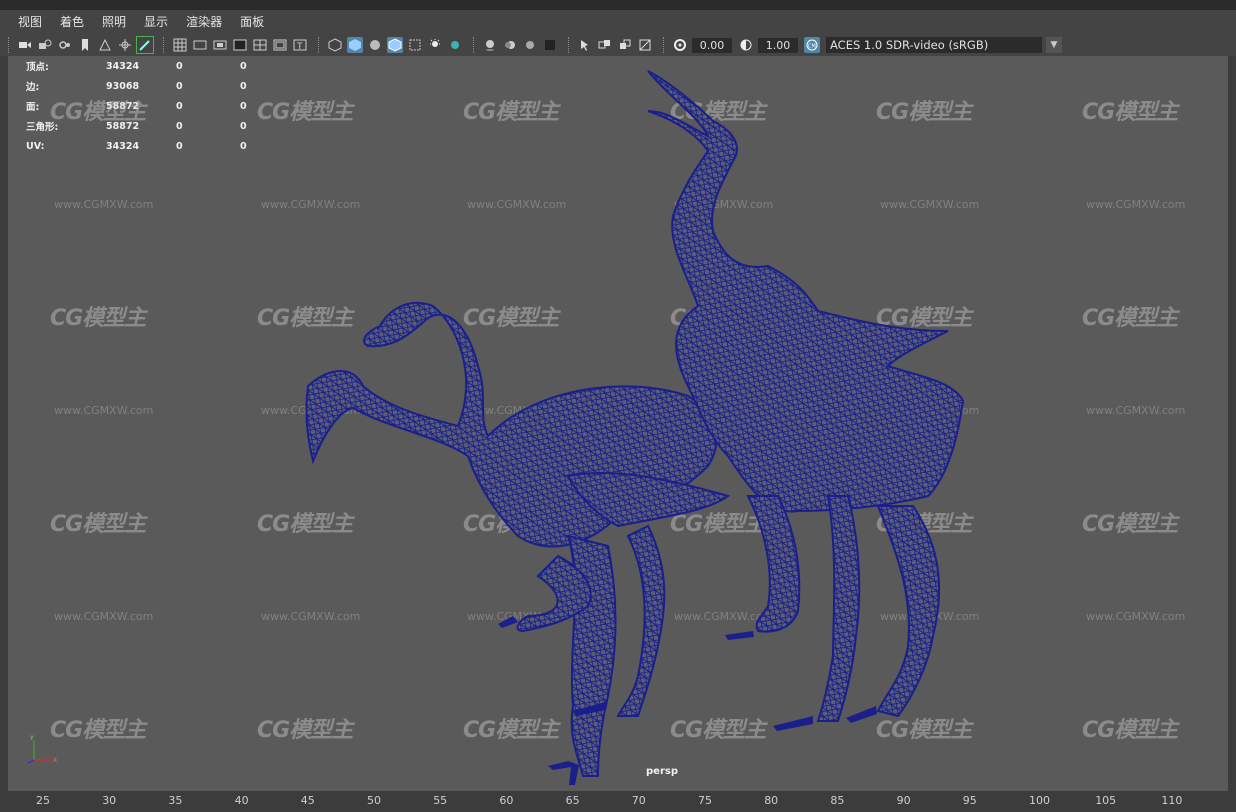 The height and width of the screenshot is (812, 1236). Describe the element at coordinates (838, 608) in the screenshot. I see `creature-right-leg-front` at that location.